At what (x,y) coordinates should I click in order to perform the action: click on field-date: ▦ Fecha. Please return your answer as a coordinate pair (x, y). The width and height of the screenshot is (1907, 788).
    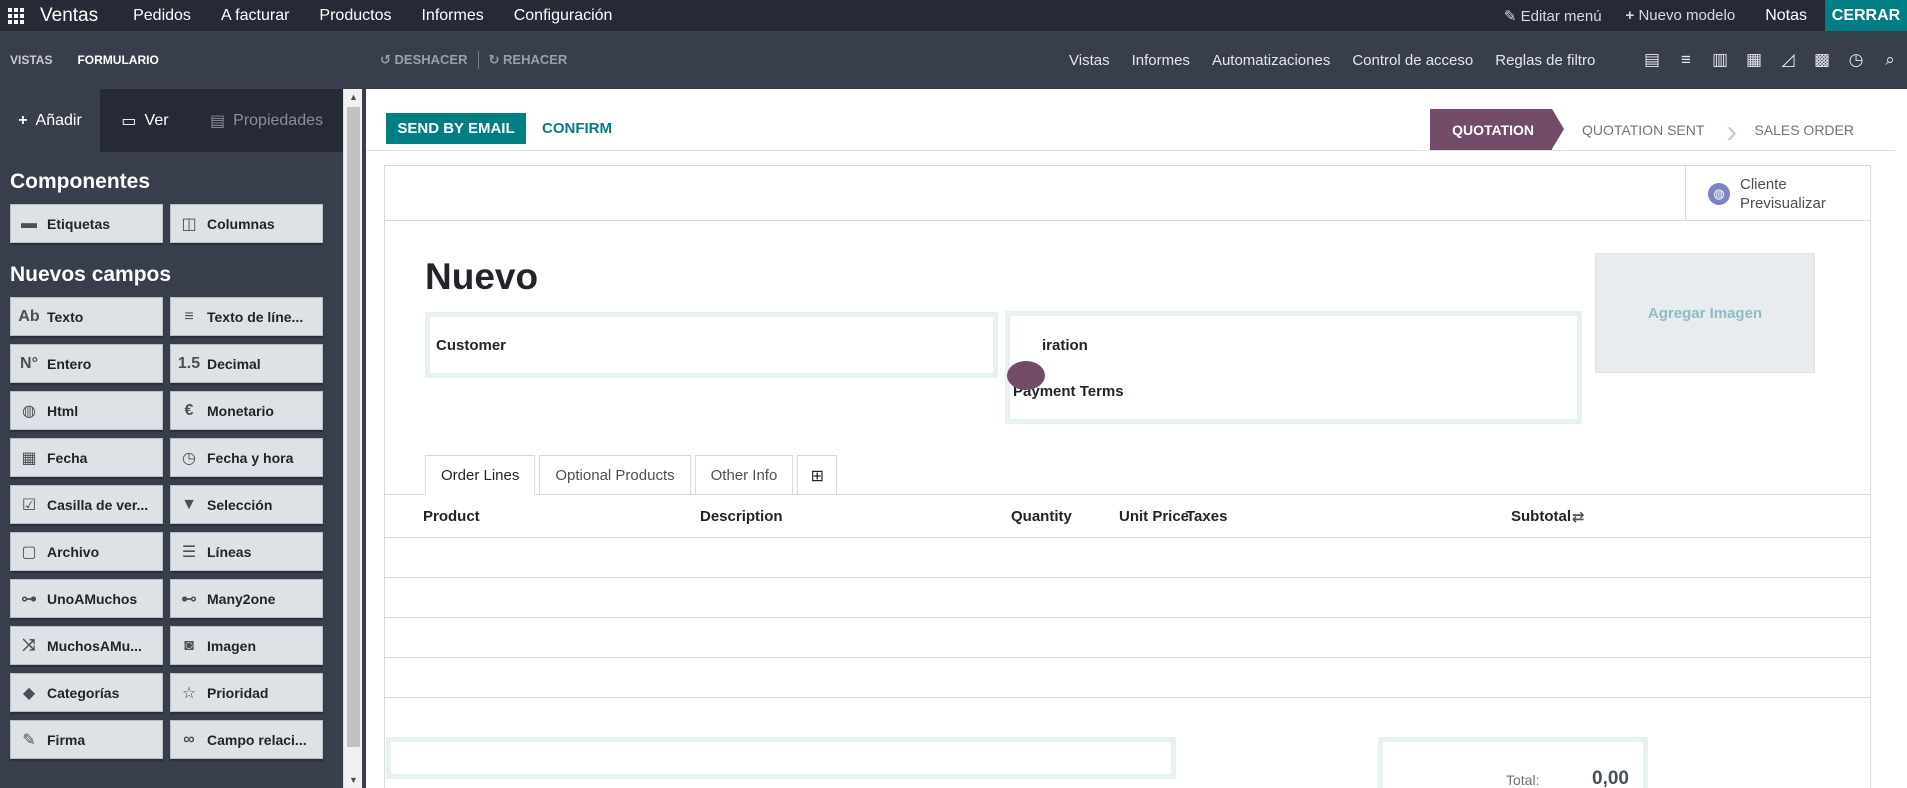
    Looking at the image, I should click on (86, 457).